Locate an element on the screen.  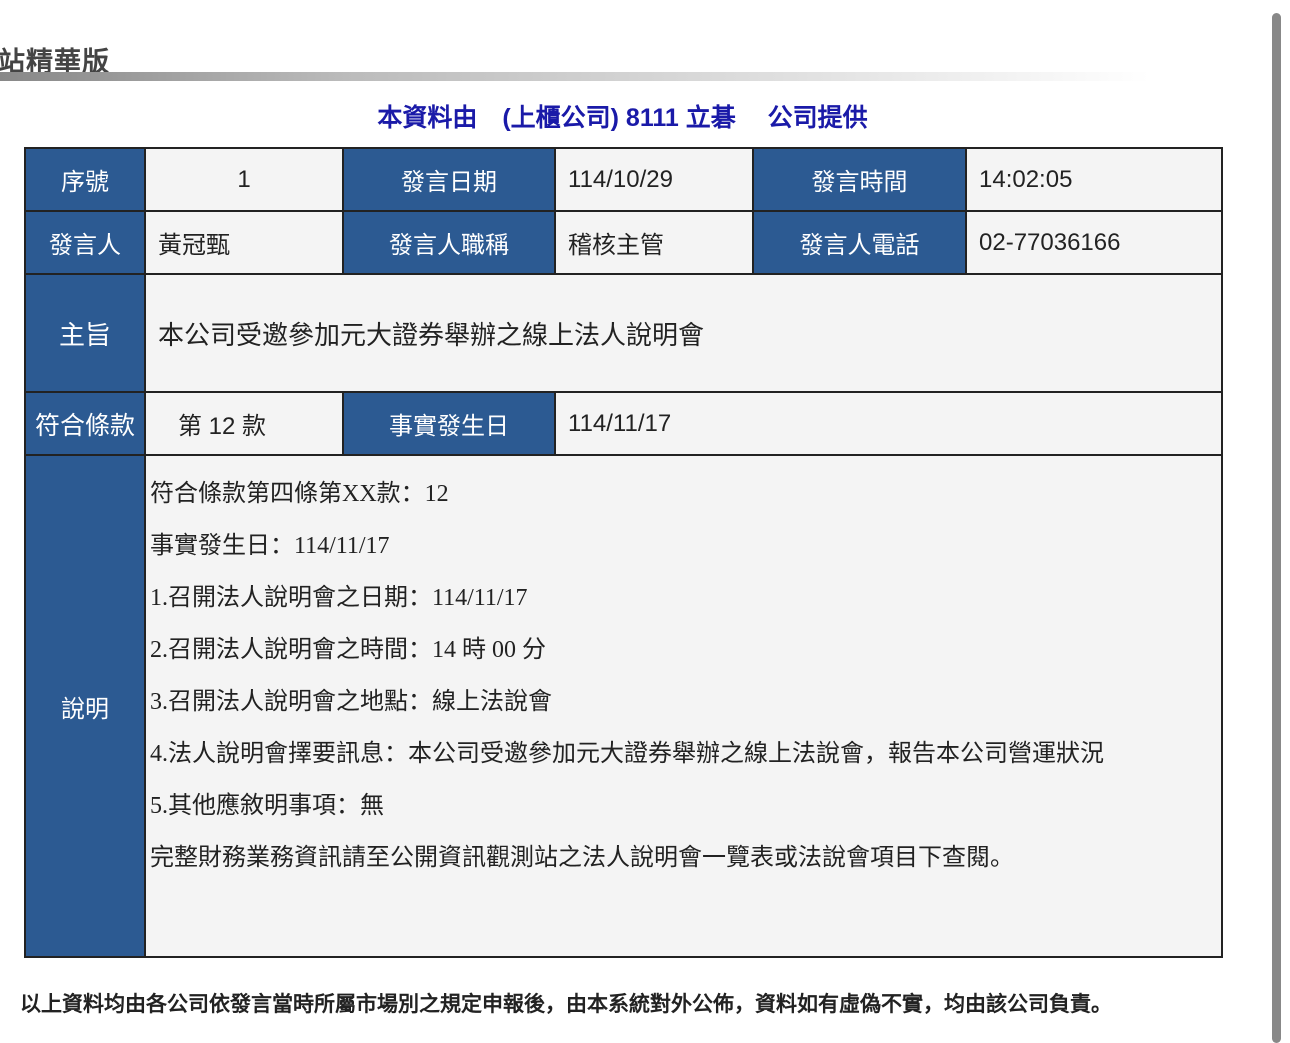
time-value: 14:02:05 is located at coordinates (1094, 179).